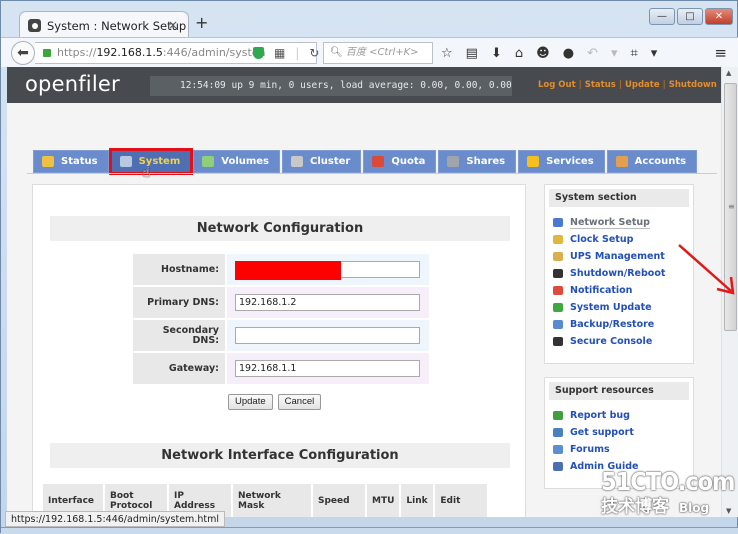 This screenshot has height=534, width=738. I want to click on sidebar-item-report-bug: Report bug, so click(623, 415).